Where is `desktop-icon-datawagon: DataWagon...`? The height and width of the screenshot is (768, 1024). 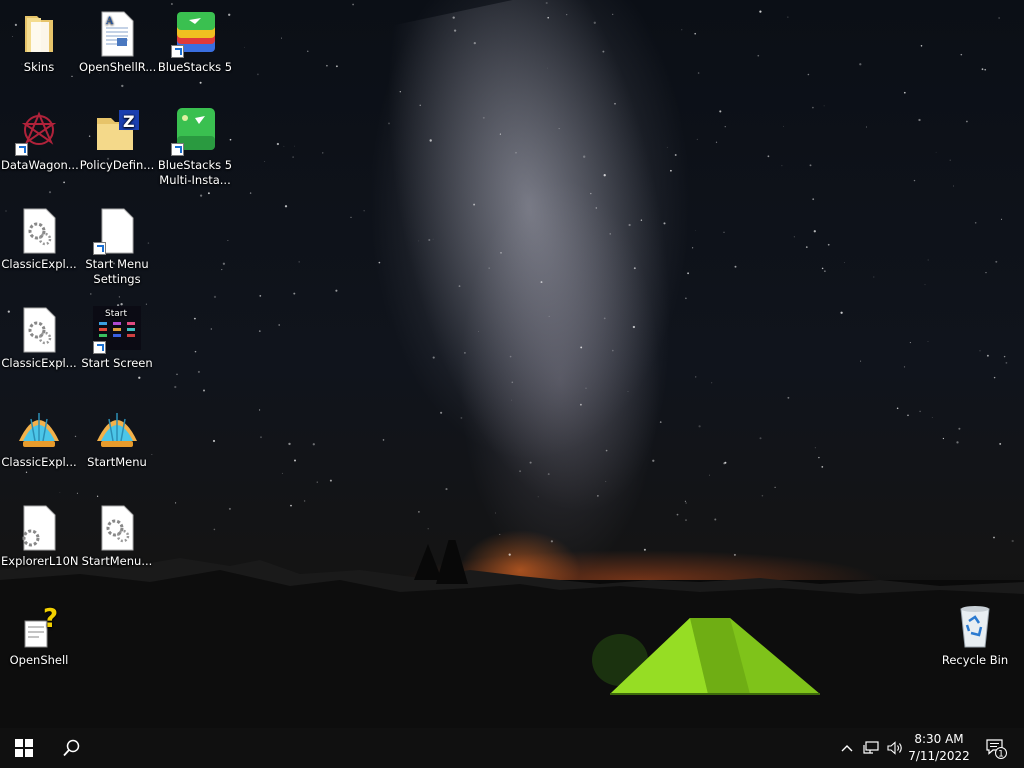
desktop-icon-datawagon: DataWagon... is located at coordinates (39, 140).